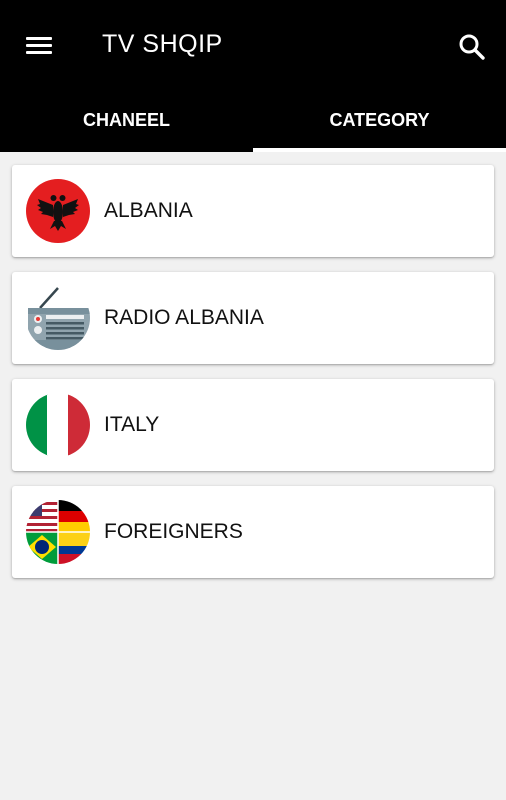 The width and height of the screenshot is (506, 800). What do you see at coordinates (253, 425) in the screenshot?
I see `category-card-italy: ITALY` at bounding box center [253, 425].